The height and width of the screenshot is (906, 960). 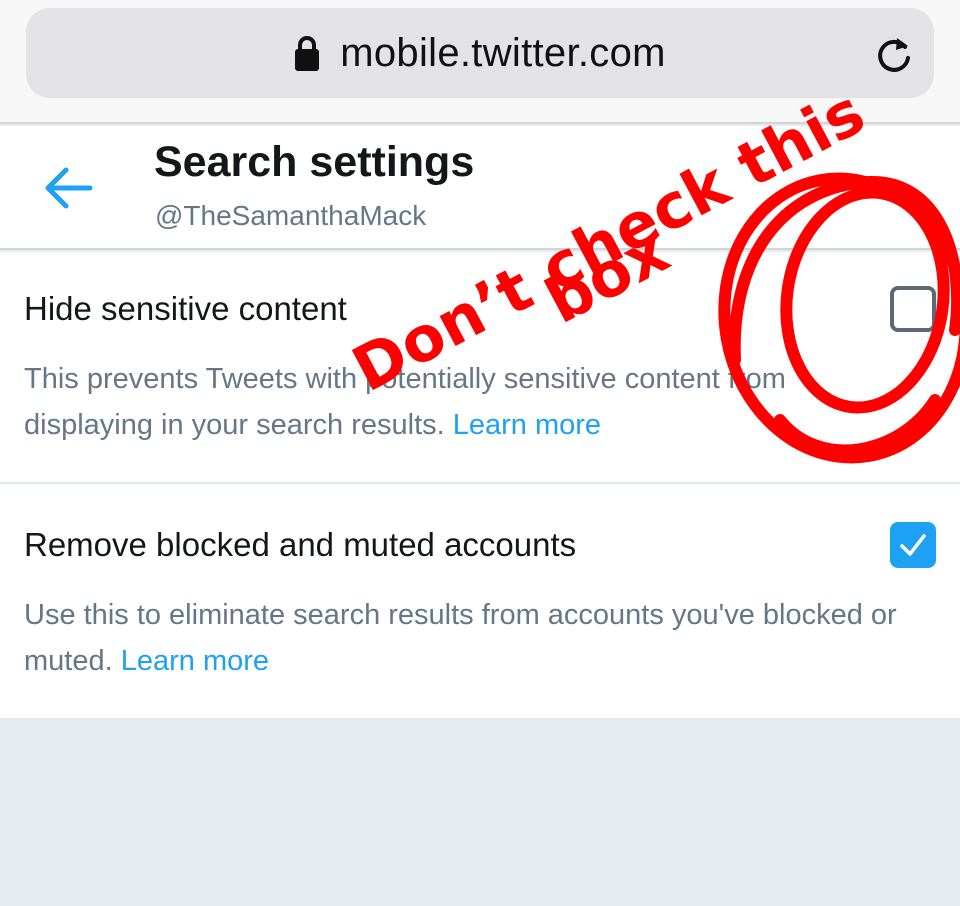 I want to click on browser-chrome: mobile.twitter.com, so click(x=480, y=62).